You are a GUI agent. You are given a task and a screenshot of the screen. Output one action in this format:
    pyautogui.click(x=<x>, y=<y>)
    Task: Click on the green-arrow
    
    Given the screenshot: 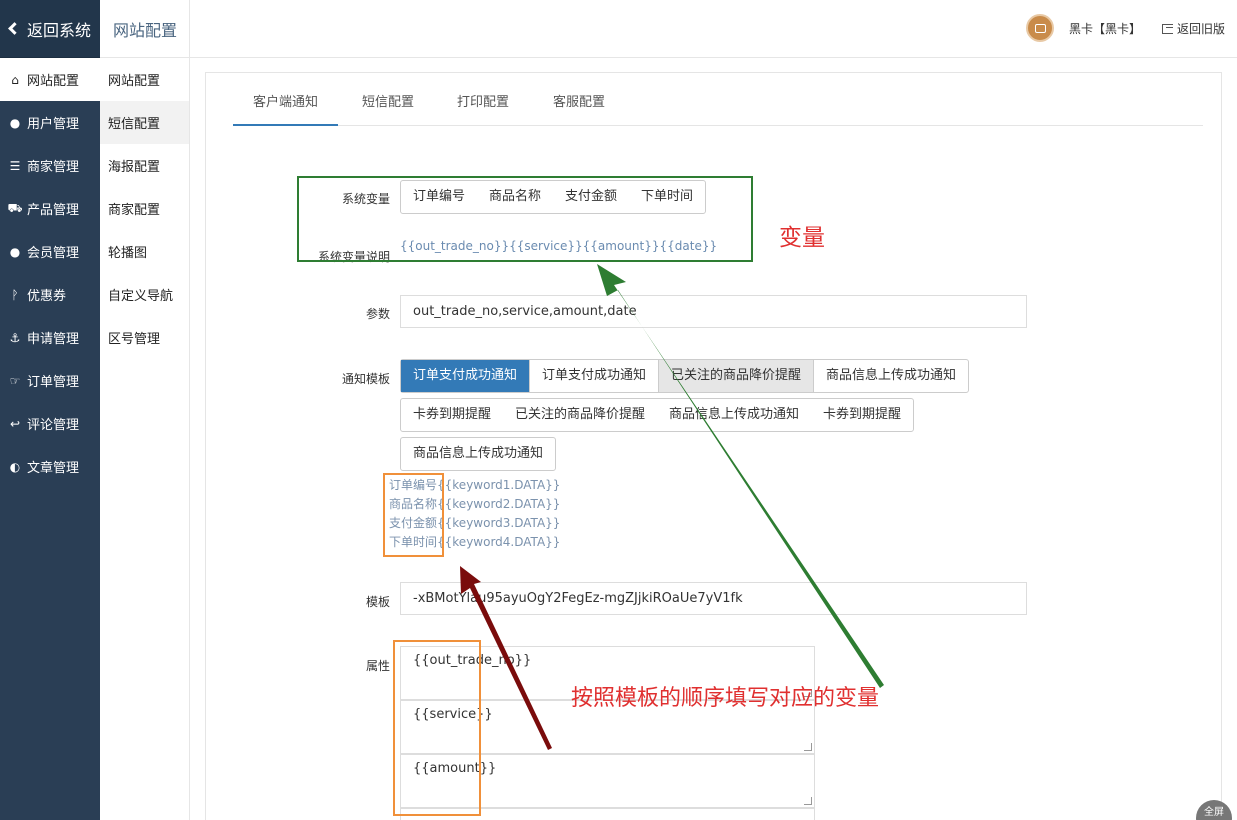 What is the action you would take?
    pyautogui.click(x=740, y=476)
    